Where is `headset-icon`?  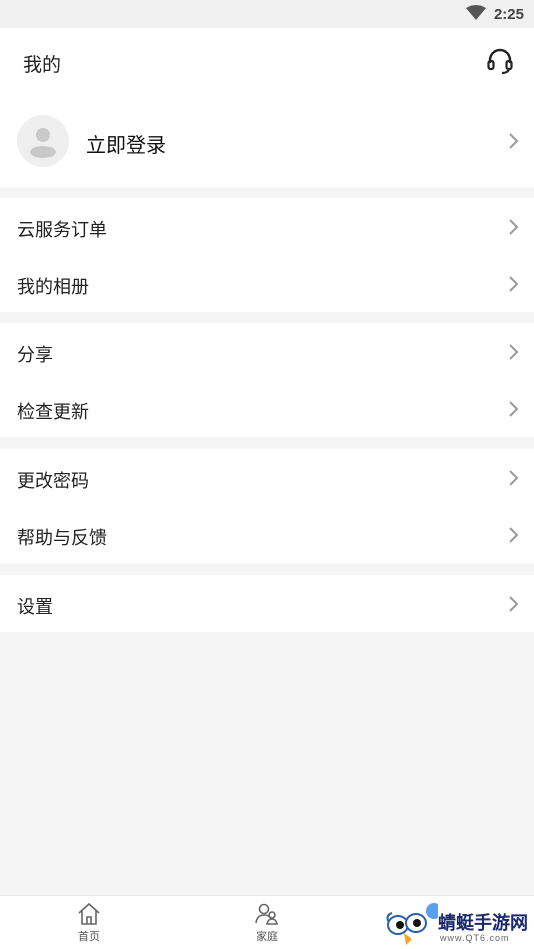
headset-icon is located at coordinates (500, 62).